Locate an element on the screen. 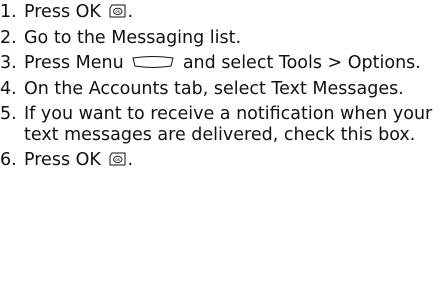 Image resolution: width=442 pixels, height=281 pixels. step-text: Go to the Messaging list. is located at coordinates (133, 37).